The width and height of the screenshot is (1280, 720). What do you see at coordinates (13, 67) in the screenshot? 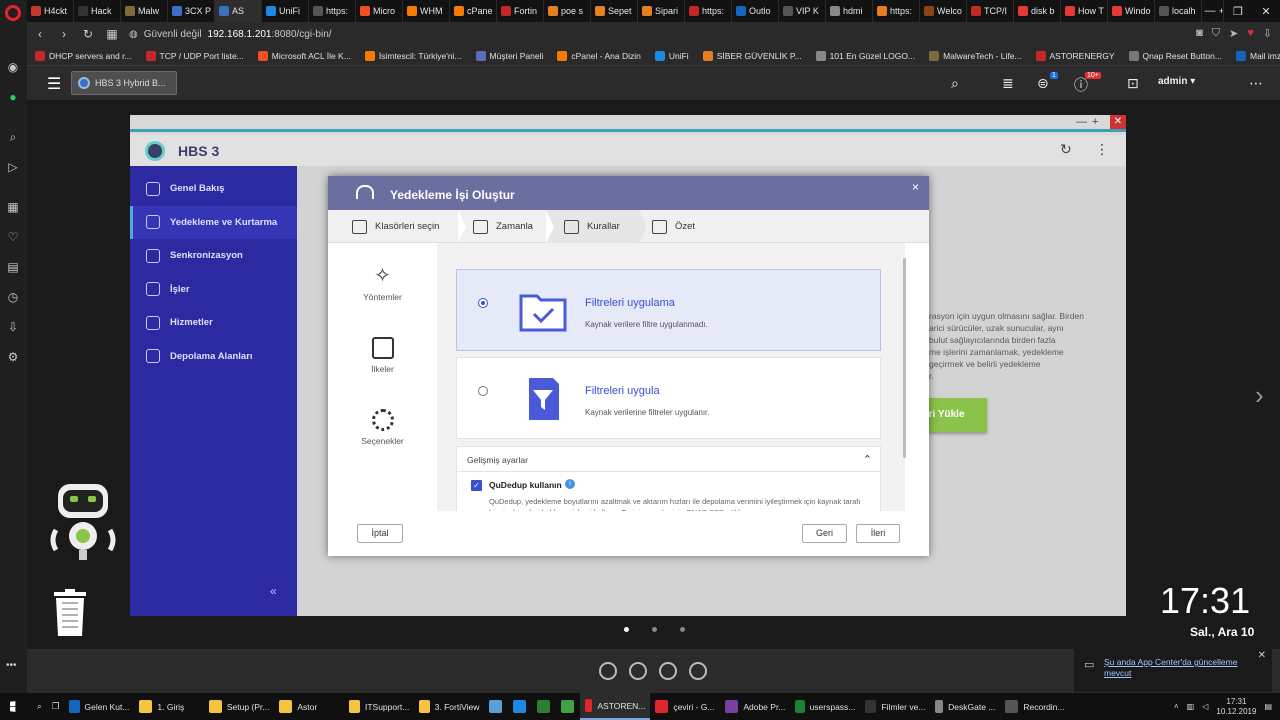
I see `messenger-icon: ◉` at bounding box center [13, 67].